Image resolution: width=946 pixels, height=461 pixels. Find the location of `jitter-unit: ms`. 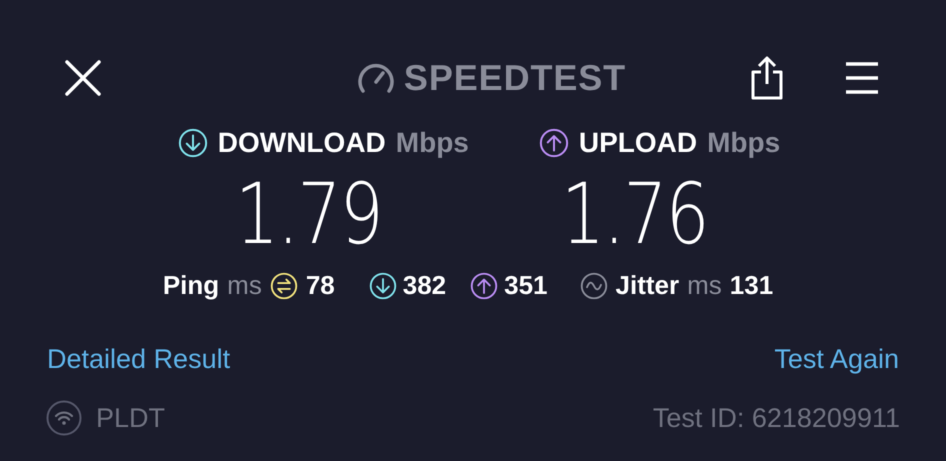

jitter-unit: ms is located at coordinates (704, 285).